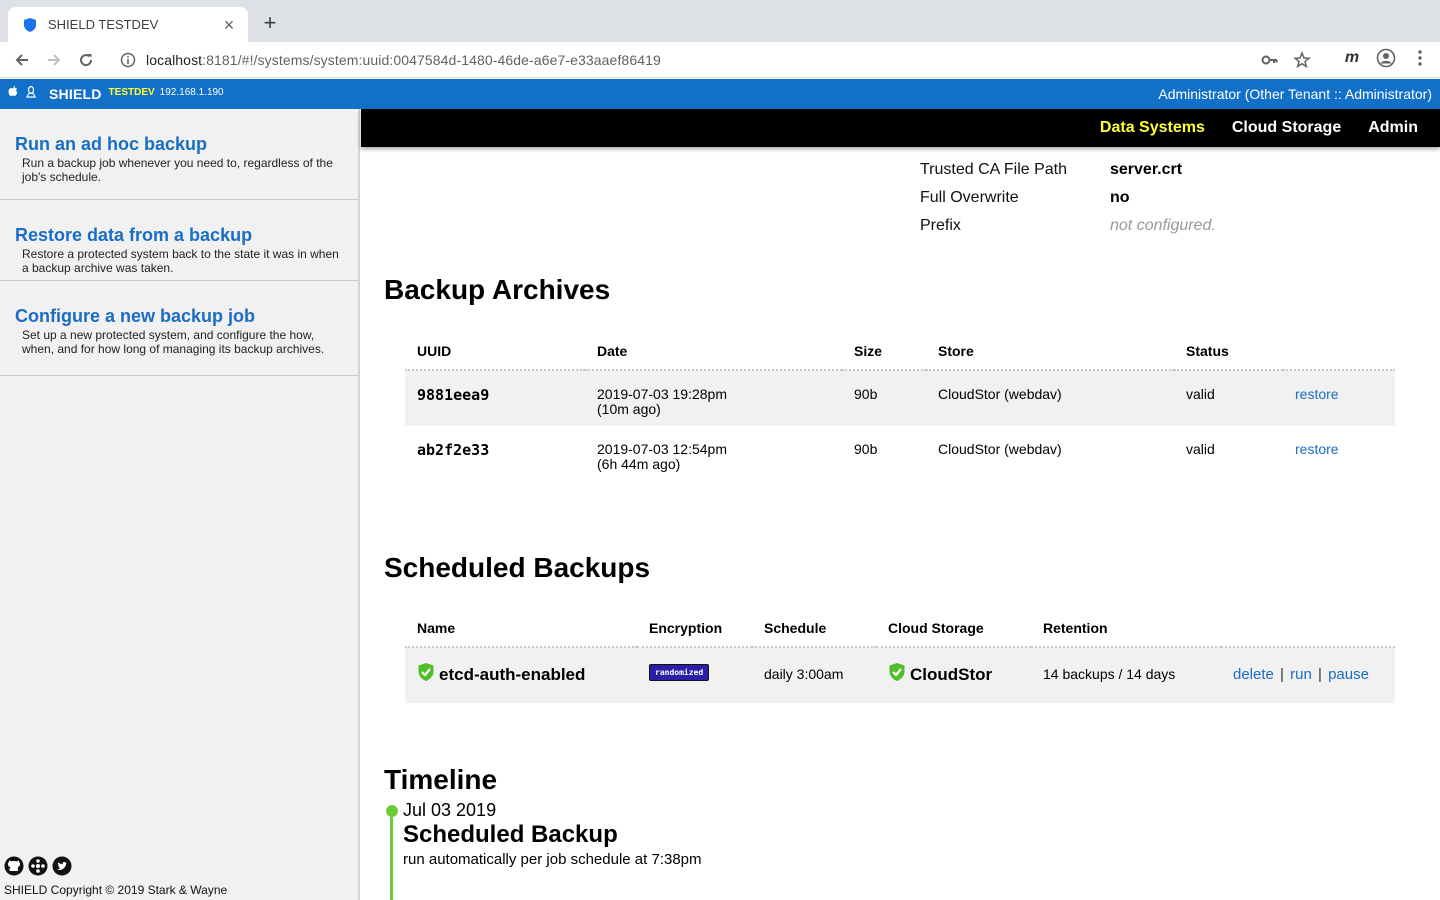 Image resolution: width=1440 pixels, height=900 pixels. What do you see at coordinates (951, 674) in the screenshot?
I see `job-storage: CloudStor` at bounding box center [951, 674].